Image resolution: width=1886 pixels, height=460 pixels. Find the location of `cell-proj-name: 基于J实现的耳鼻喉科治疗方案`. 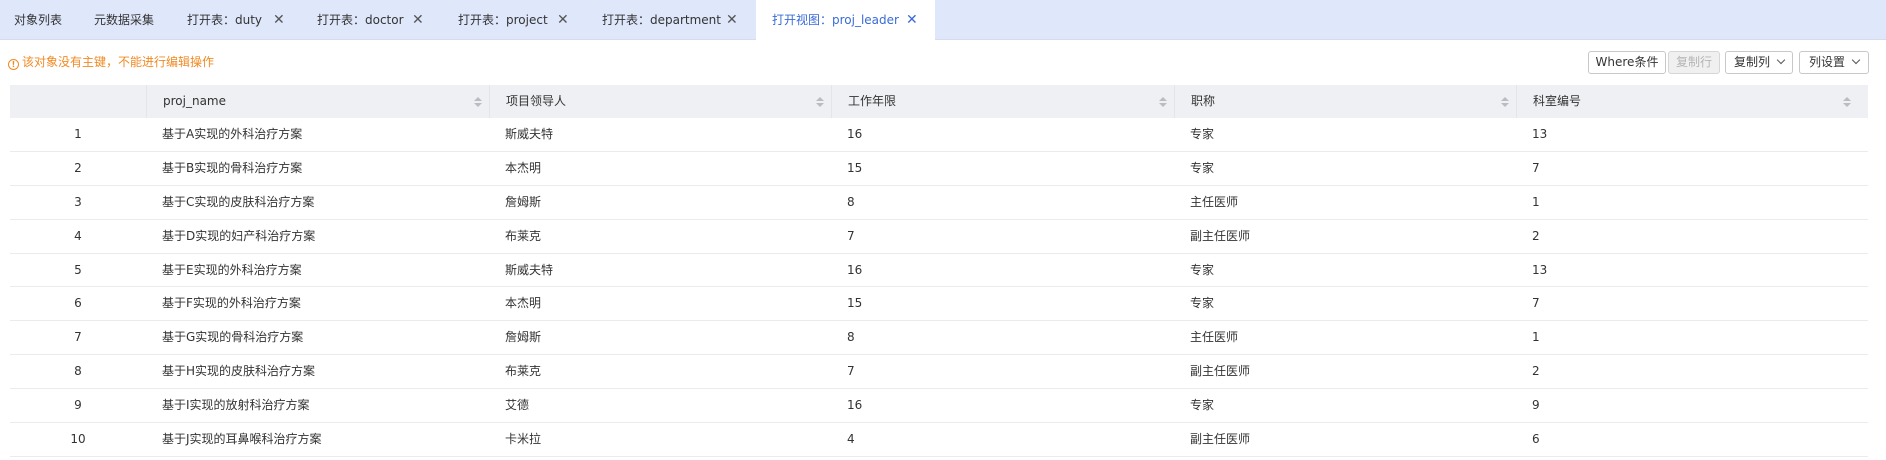

cell-proj-name: 基于J实现的耳鼻喉科治疗方案 is located at coordinates (322, 439).